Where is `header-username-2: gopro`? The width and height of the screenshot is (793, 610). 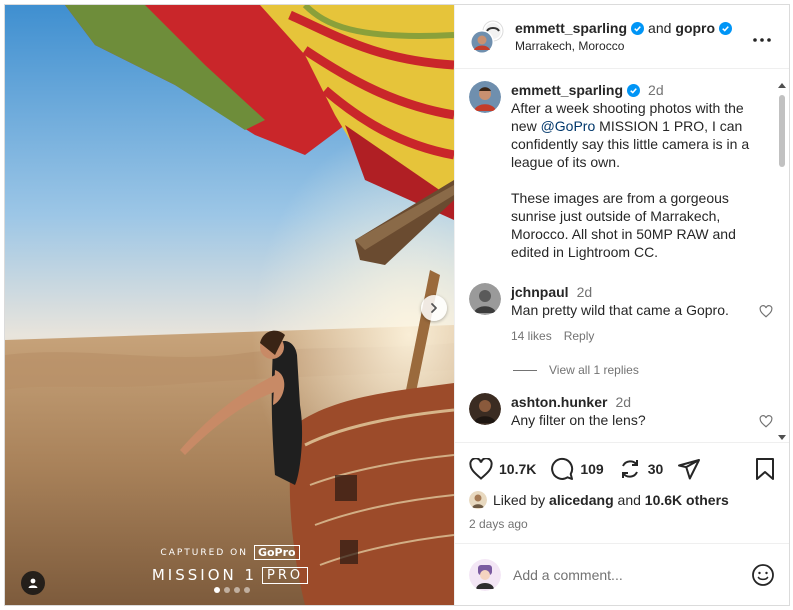 header-username-2: gopro is located at coordinates (695, 28).